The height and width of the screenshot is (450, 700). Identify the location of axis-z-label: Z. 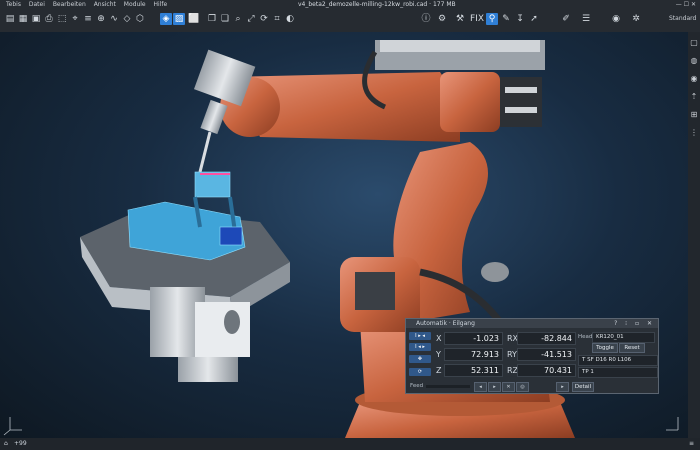
(439, 370).